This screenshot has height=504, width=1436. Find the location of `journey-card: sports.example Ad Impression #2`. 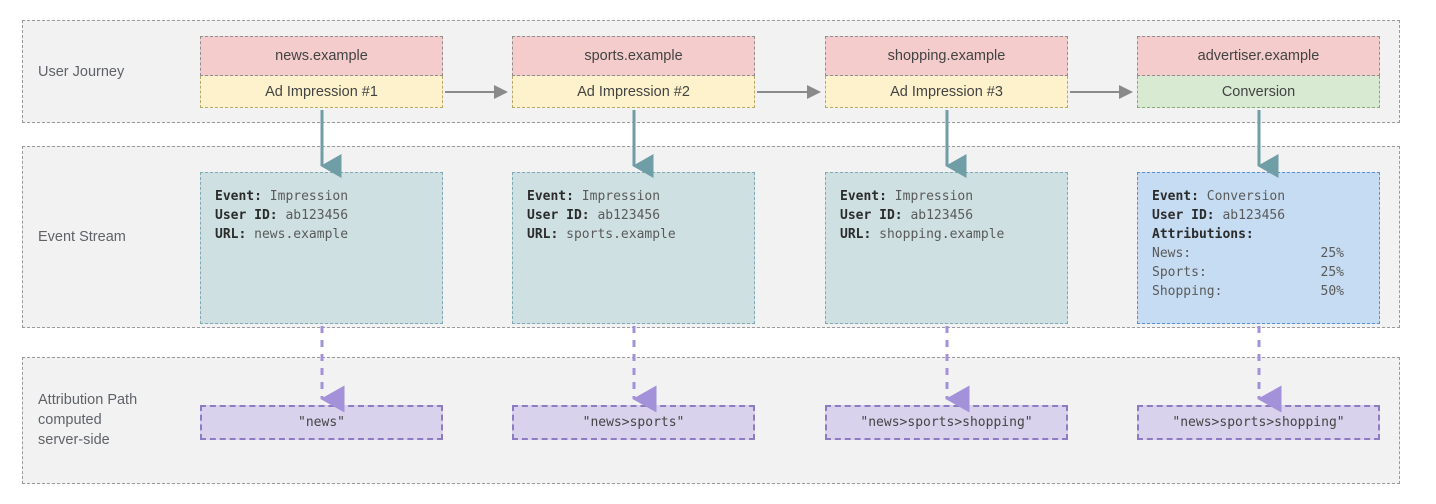

journey-card: sports.example Ad Impression #2 is located at coordinates (633, 72).